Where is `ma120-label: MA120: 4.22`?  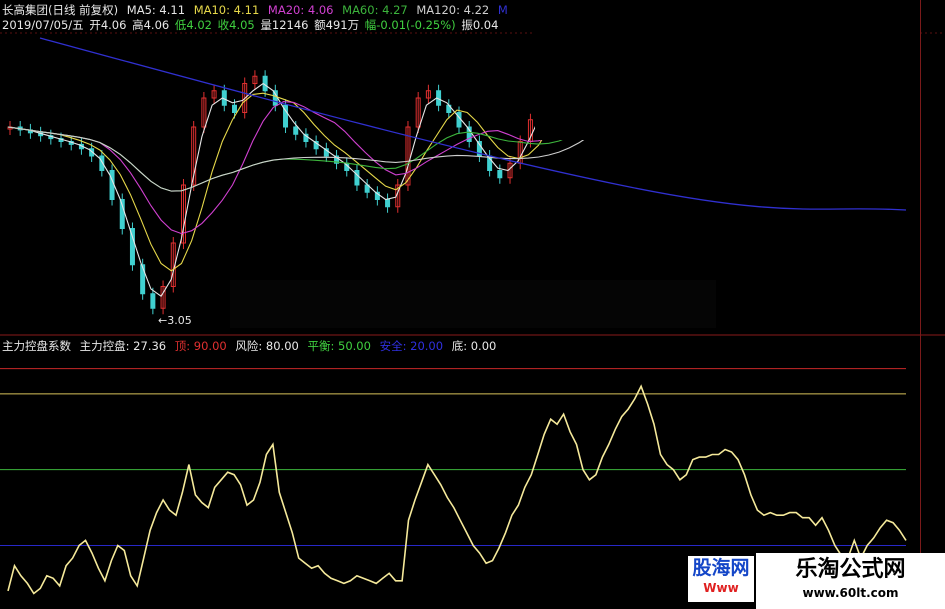
ma120-label: MA120: 4.22 is located at coordinates (453, 10).